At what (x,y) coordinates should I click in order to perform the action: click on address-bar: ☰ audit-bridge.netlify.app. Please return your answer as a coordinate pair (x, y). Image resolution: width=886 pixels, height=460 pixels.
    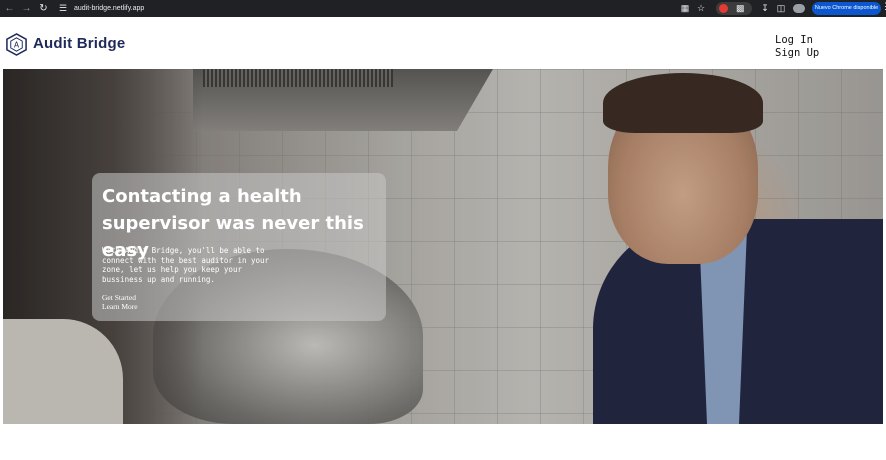
    Looking at the image, I should click on (382, 8).